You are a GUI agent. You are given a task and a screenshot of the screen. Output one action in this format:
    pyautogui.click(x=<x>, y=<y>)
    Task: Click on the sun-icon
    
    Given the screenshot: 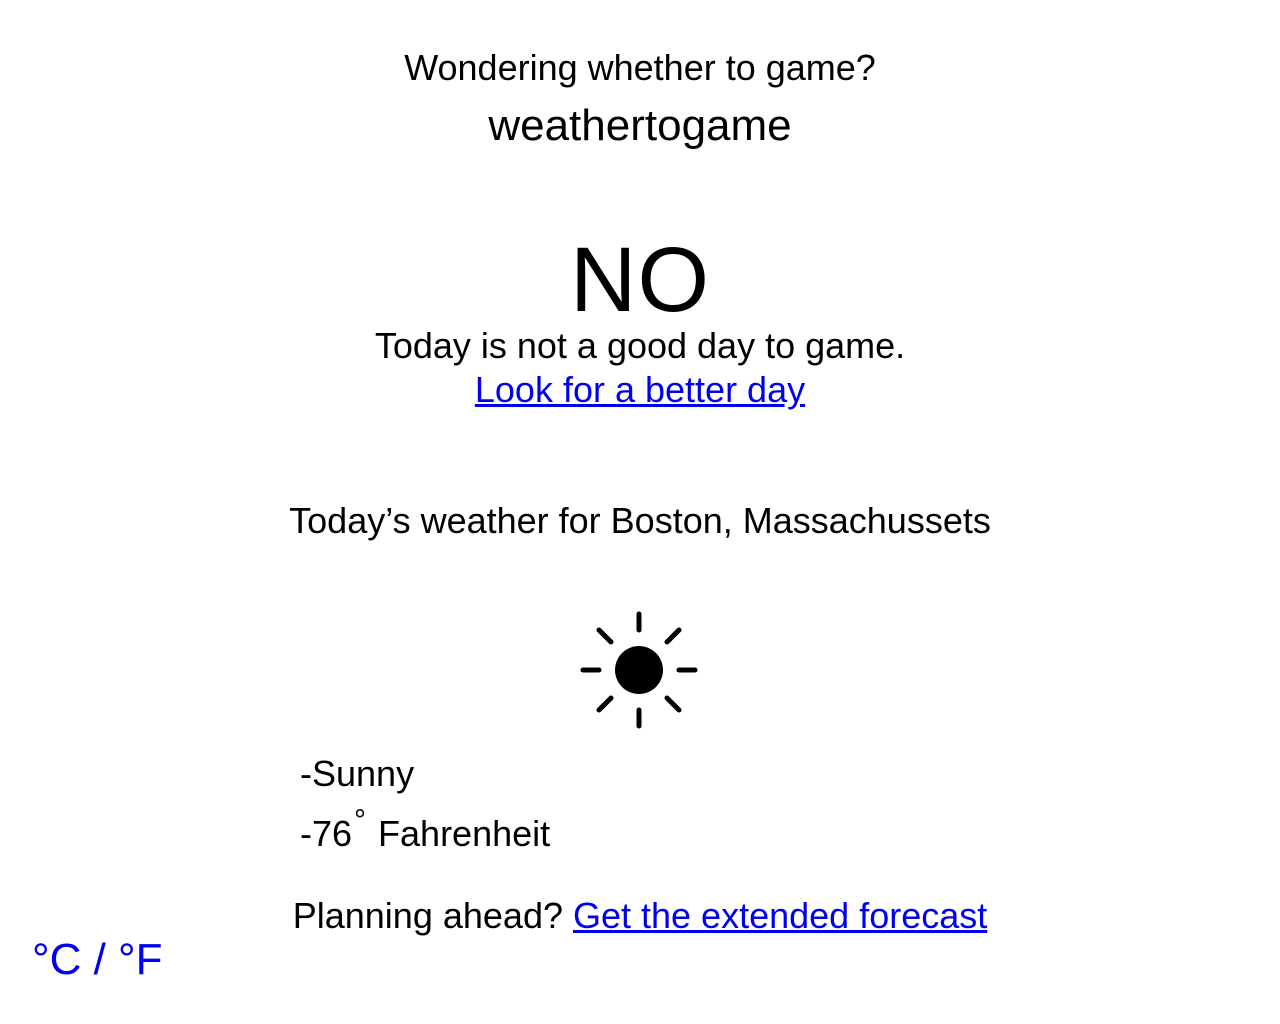 What is the action you would take?
    pyautogui.click(x=639, y=670)
    